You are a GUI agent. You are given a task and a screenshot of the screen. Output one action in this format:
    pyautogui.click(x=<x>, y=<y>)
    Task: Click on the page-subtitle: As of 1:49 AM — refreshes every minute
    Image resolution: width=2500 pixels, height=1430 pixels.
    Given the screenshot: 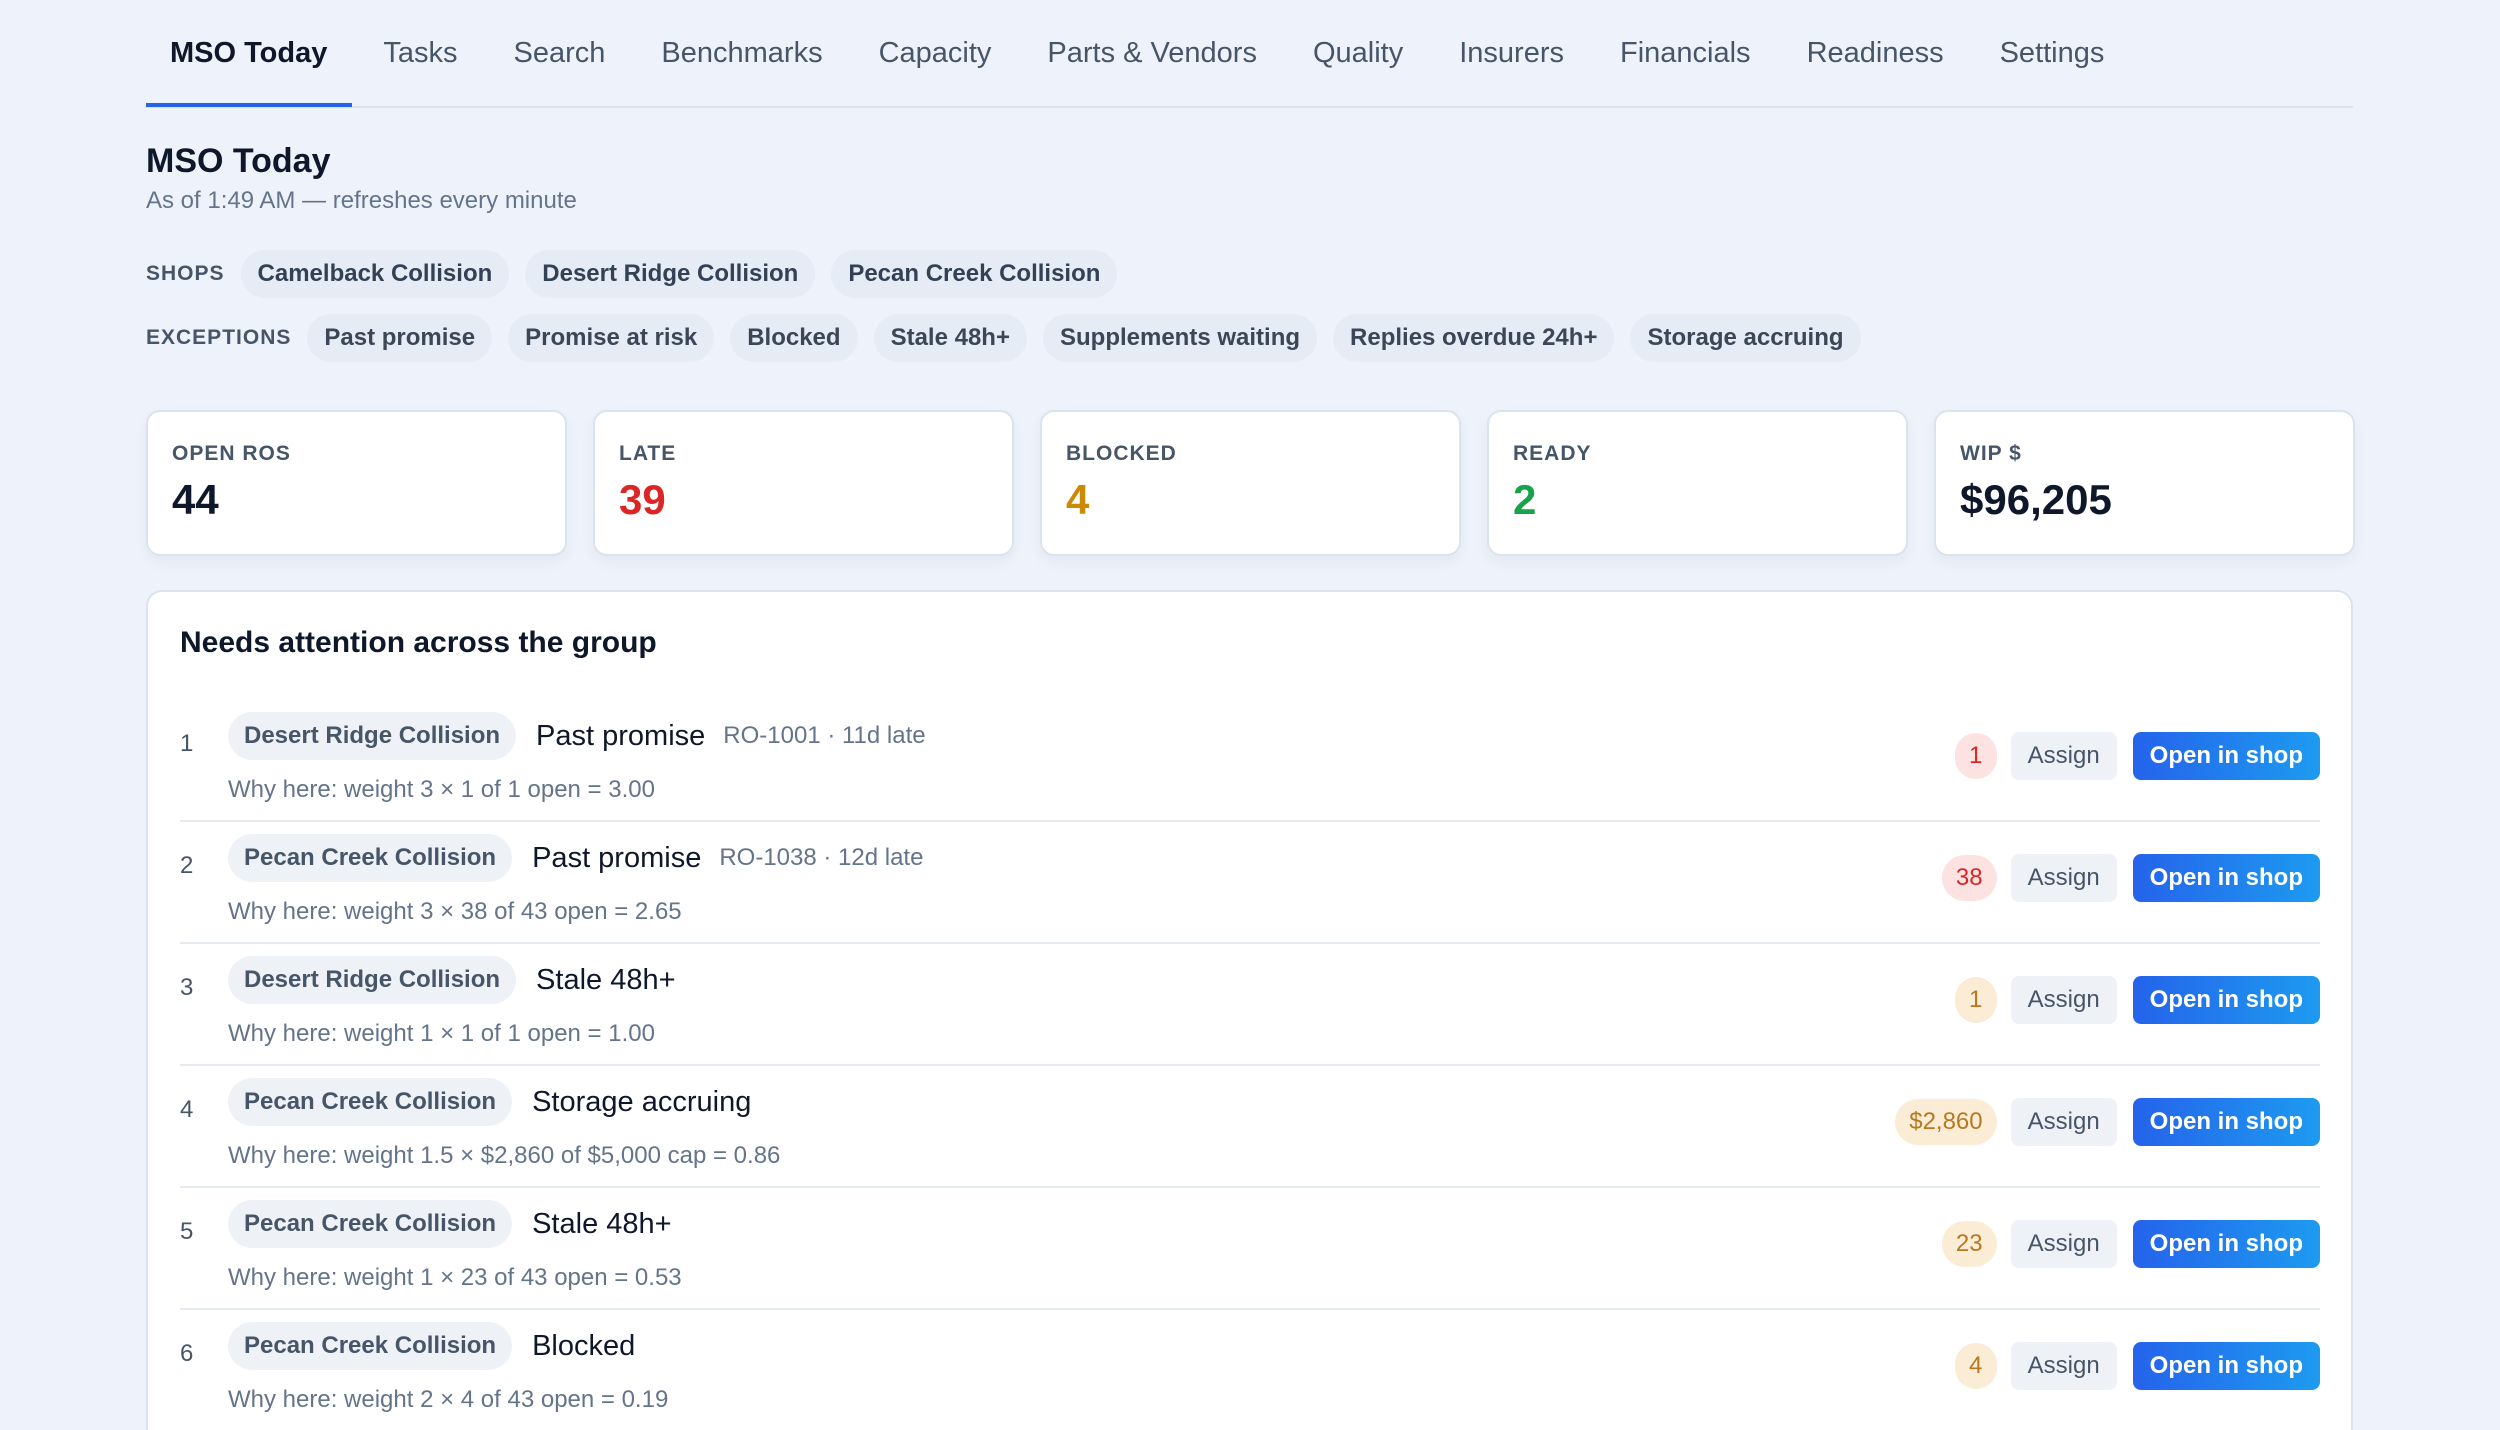 What is the action you would take?
    pyautogui.click(x=361, y=200)
    